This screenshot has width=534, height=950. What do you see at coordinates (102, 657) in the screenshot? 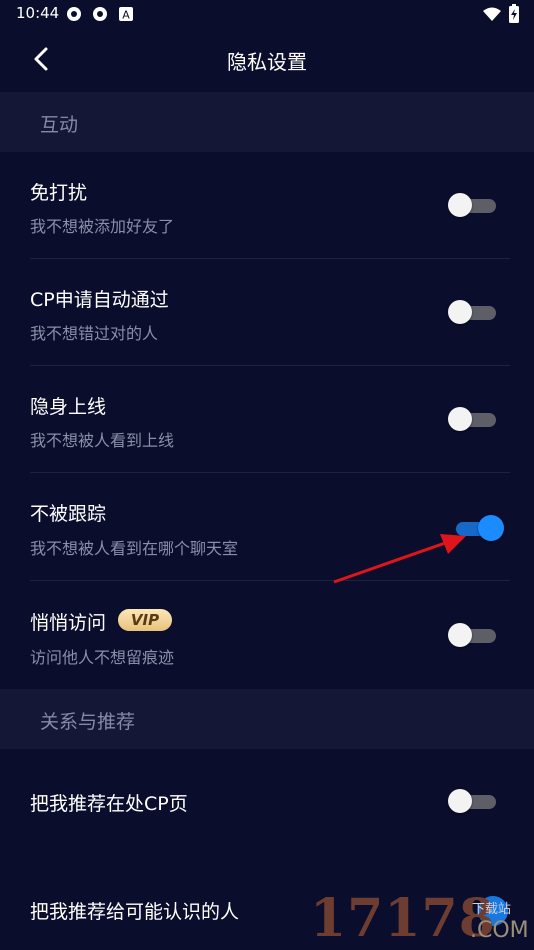
I see `setting-subtitle: 访问他人不想留痕迹` at bounding box center [102, 657].